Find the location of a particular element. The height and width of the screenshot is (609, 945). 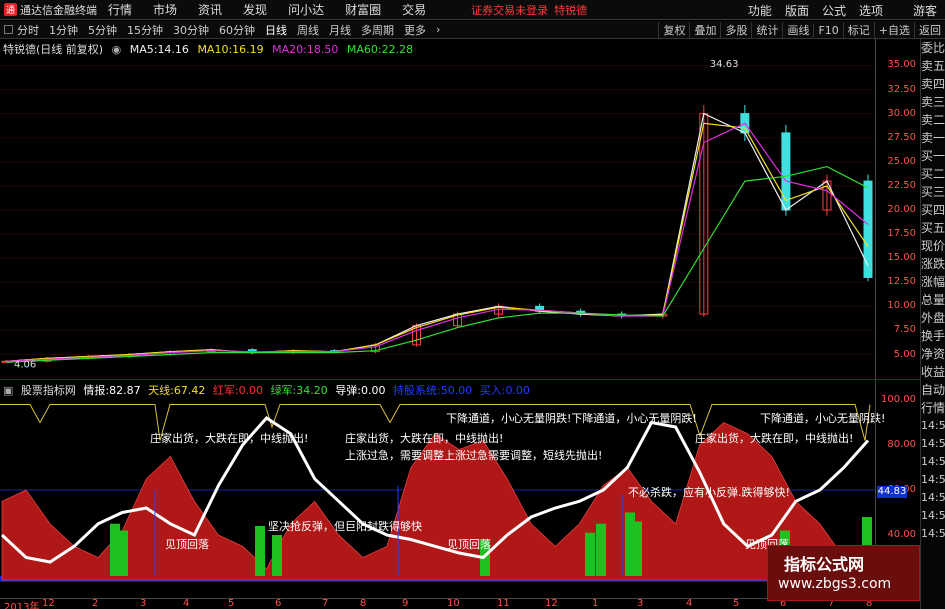

tool-back: 返回 is located at coordinates (929, 30).